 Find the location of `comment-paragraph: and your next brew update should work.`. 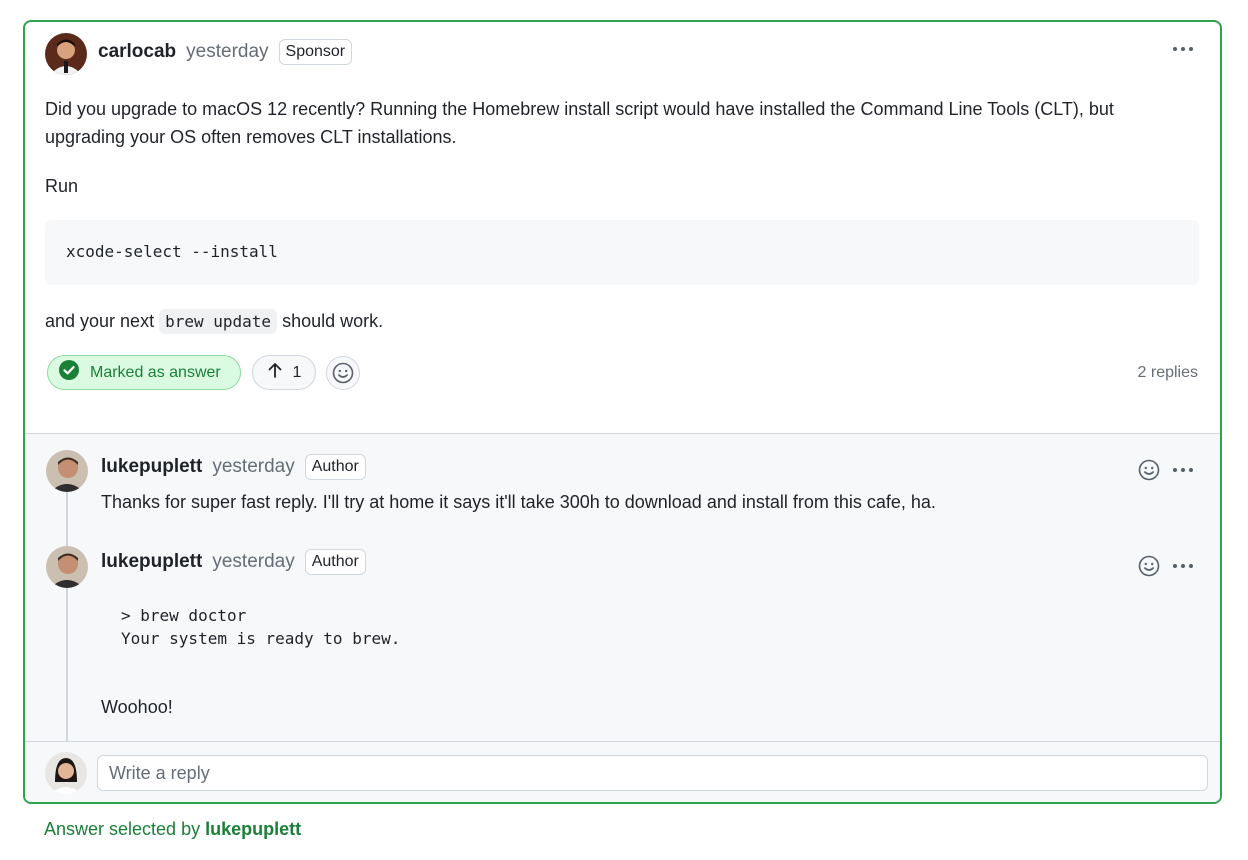

comment-paragraph: and your next brew update should work. is located at coordinates (214, 321).